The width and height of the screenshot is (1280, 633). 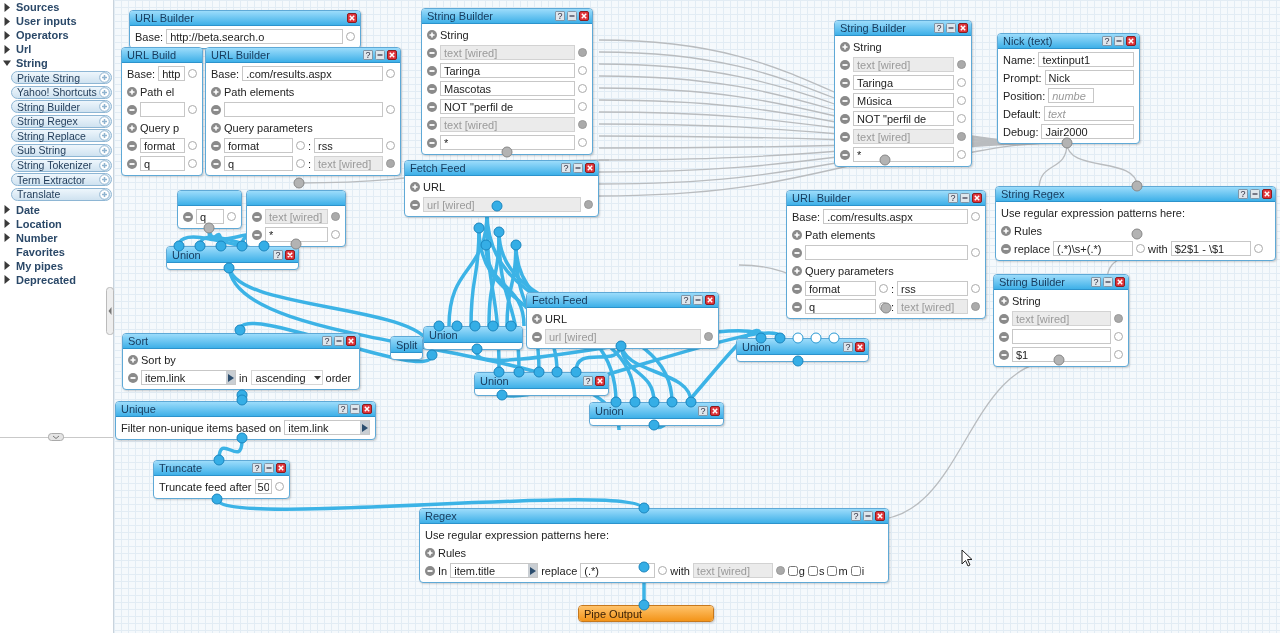 What do you see at coordinates (1087, 131) in the screenshot?
I see `input-field: Jair2000` at bounding box center [1087, 131].